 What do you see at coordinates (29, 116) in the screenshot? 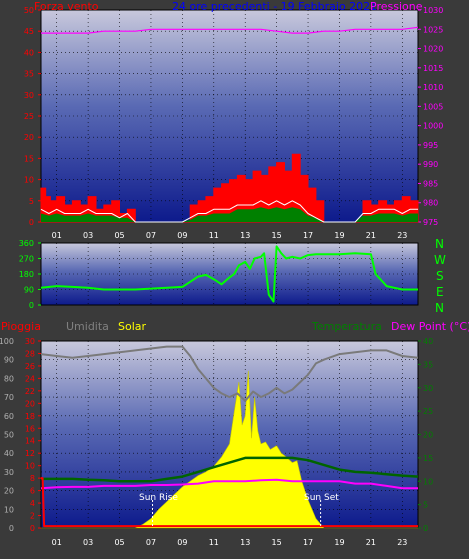
I see `wind-y-tick-label-25: 25` at bounding box center [29, 116].